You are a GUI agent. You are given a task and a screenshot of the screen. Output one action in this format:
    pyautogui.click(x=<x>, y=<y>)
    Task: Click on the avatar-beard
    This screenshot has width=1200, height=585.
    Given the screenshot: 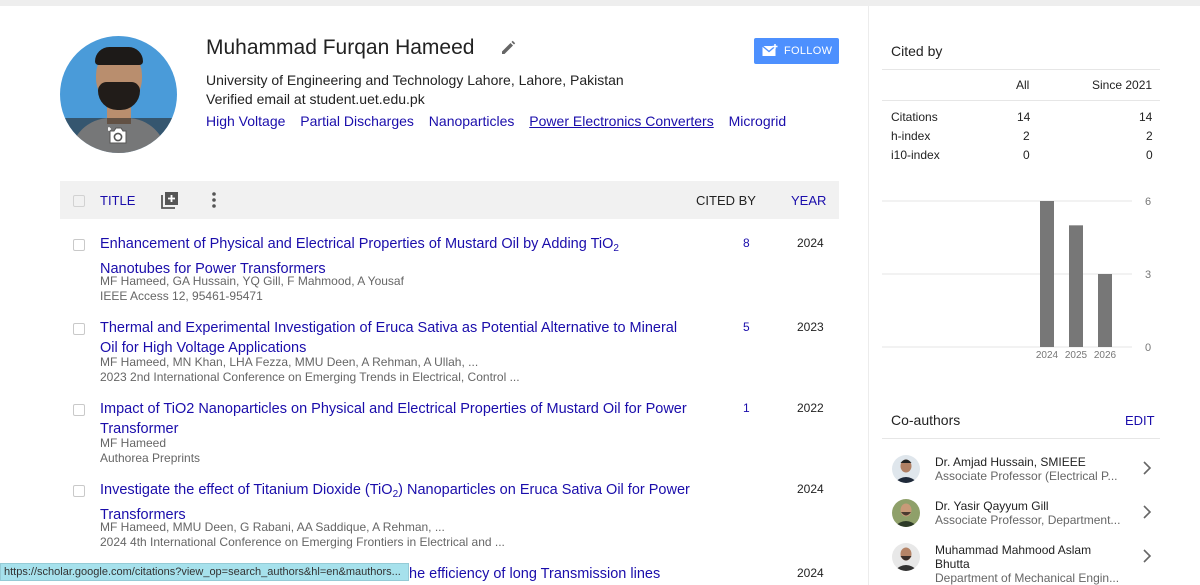 What is the action you would take?
    pyautogui.click(x=119, y=96)
    